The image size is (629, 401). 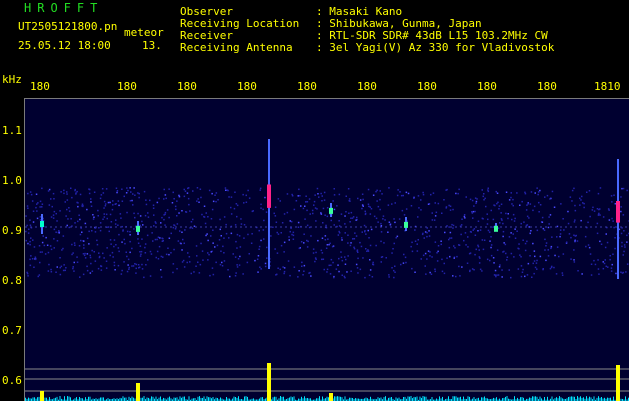 What do you see at coordinates (607, 86) in the screenshot?
I see `x-tick-label: 1810` at bounding box center [607, 86].